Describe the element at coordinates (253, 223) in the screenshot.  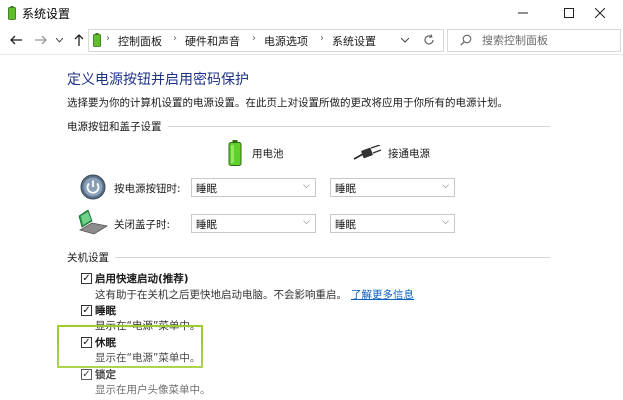
I see `lid-battery-select: 睡眠 ⌵` at that location.